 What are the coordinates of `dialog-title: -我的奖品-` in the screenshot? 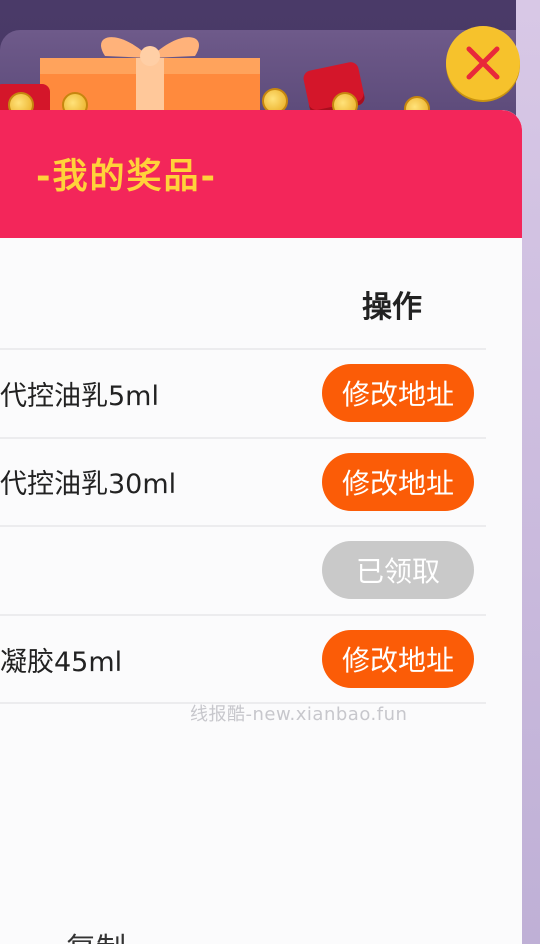 It's located at (127, 177).